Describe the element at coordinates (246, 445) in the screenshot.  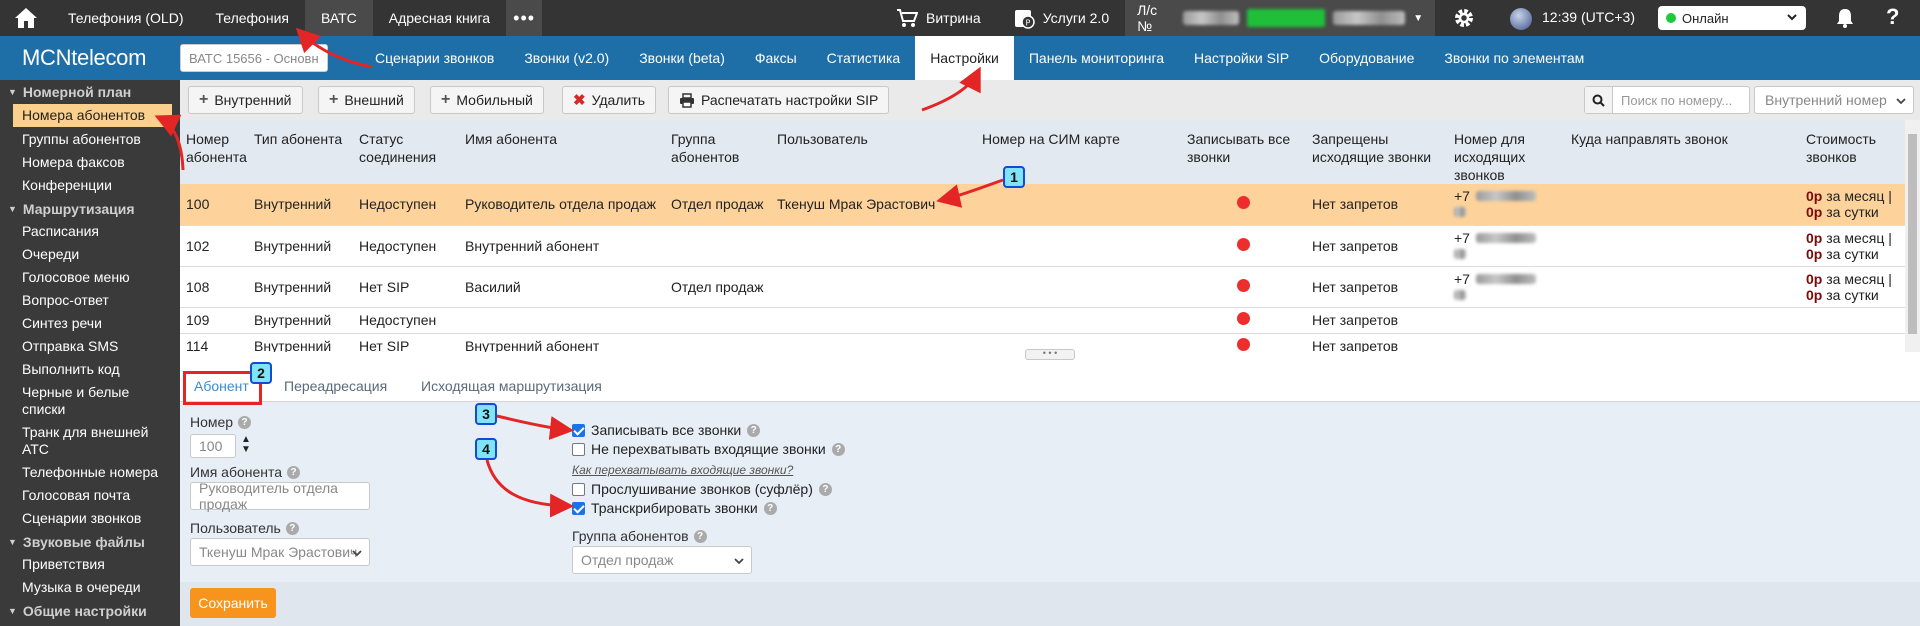
I see `number-stepper-icon: ▲ ▼` at that location.